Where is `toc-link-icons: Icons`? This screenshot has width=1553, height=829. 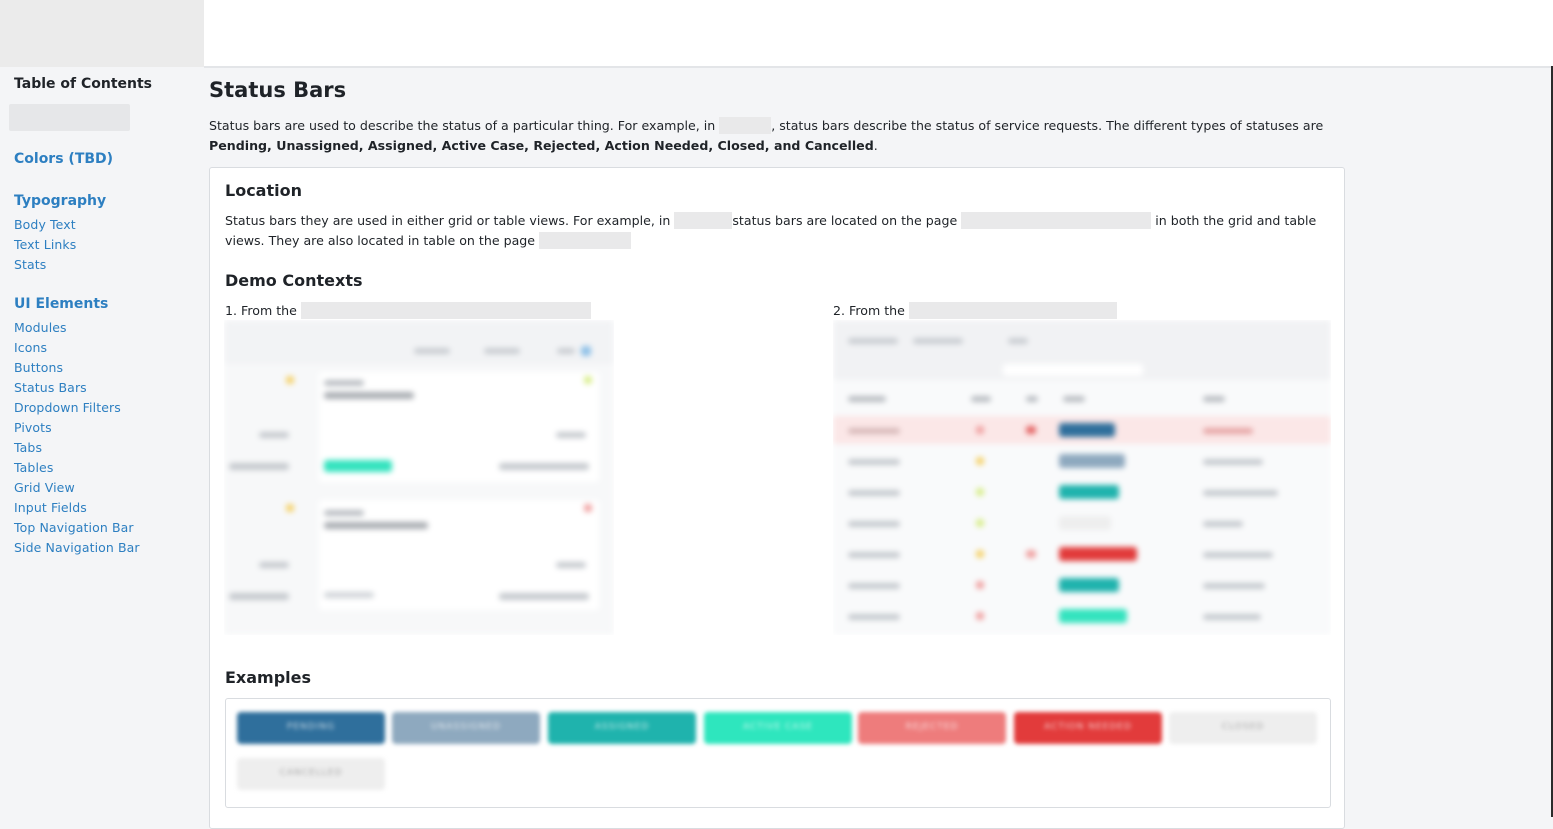 toc-link-icons: Icons is located at coordinates (30, 347).